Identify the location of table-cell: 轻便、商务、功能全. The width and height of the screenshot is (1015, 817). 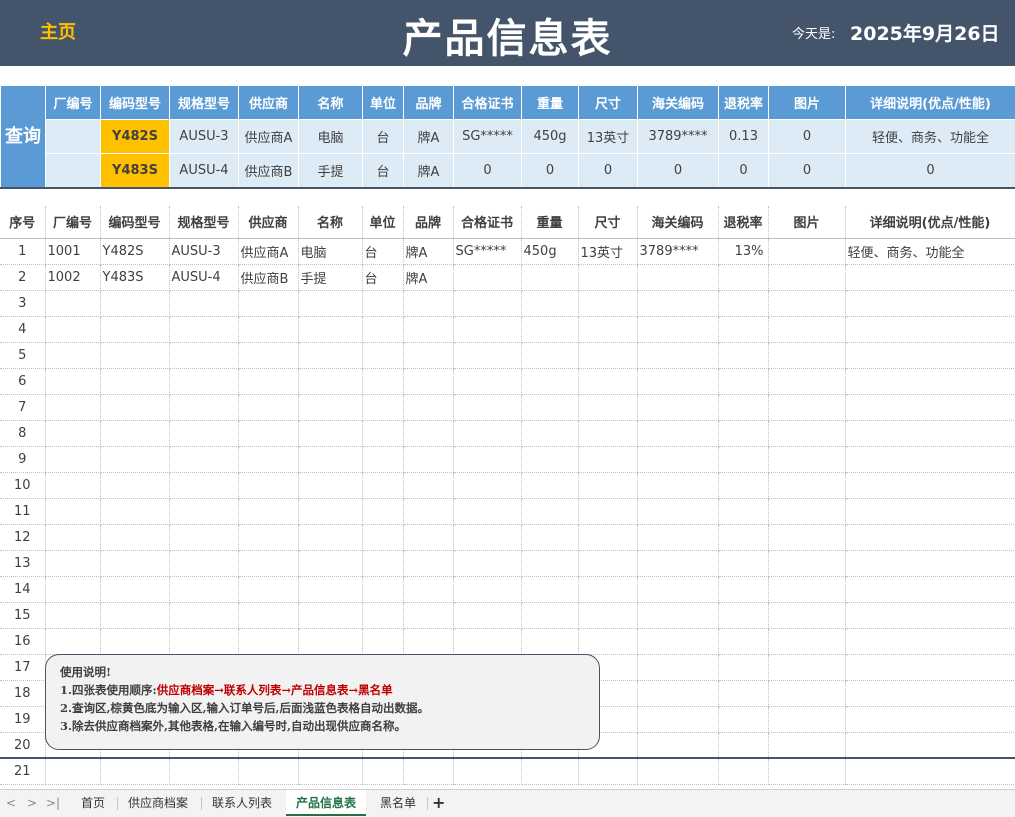
(930, 251).